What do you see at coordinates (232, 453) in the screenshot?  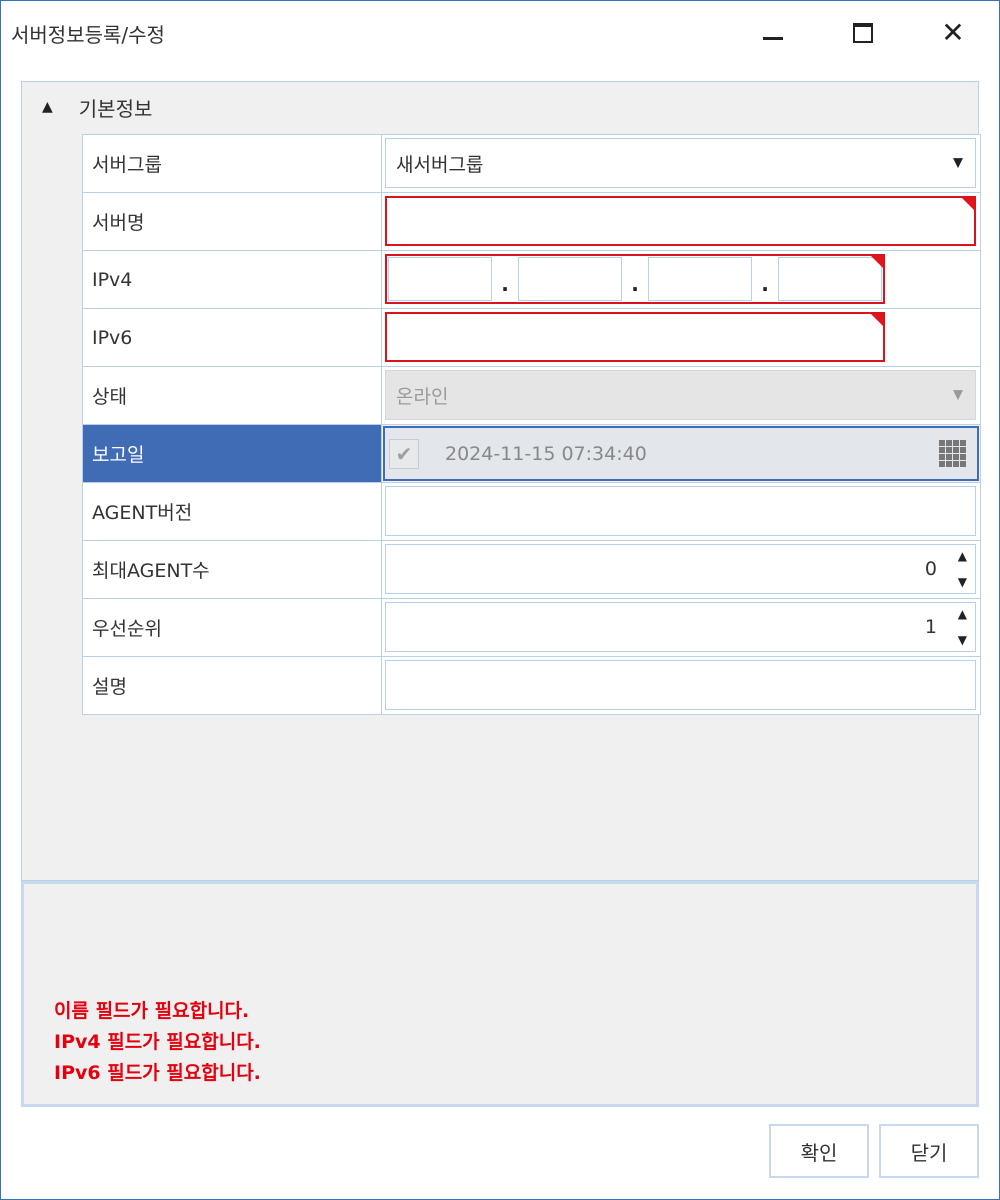 I see `report-date-label: 보고일` at bounding box center [232, 453].